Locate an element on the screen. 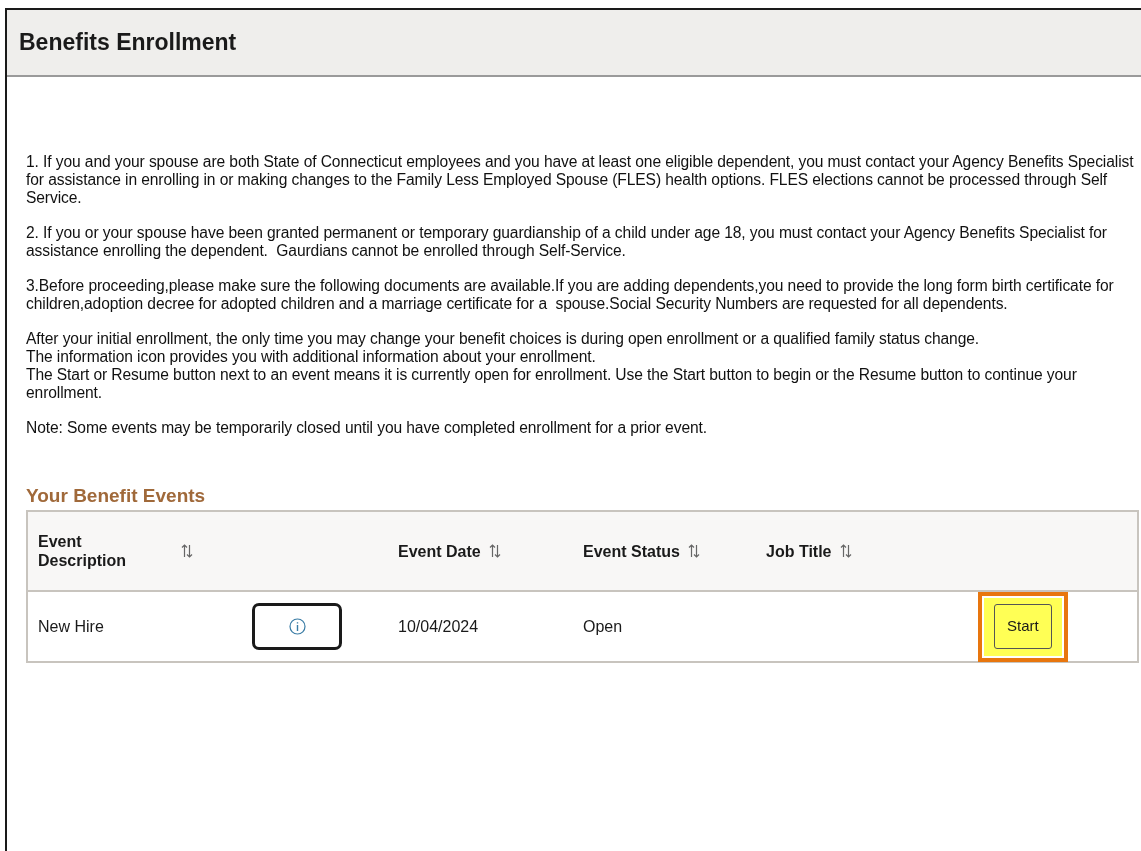 This screenshot has height=851, width=1141. instruction-text: Note: Some events may be temporarily closed until you have completed enrollment for a prior event. is located at coordinates (367, 428).